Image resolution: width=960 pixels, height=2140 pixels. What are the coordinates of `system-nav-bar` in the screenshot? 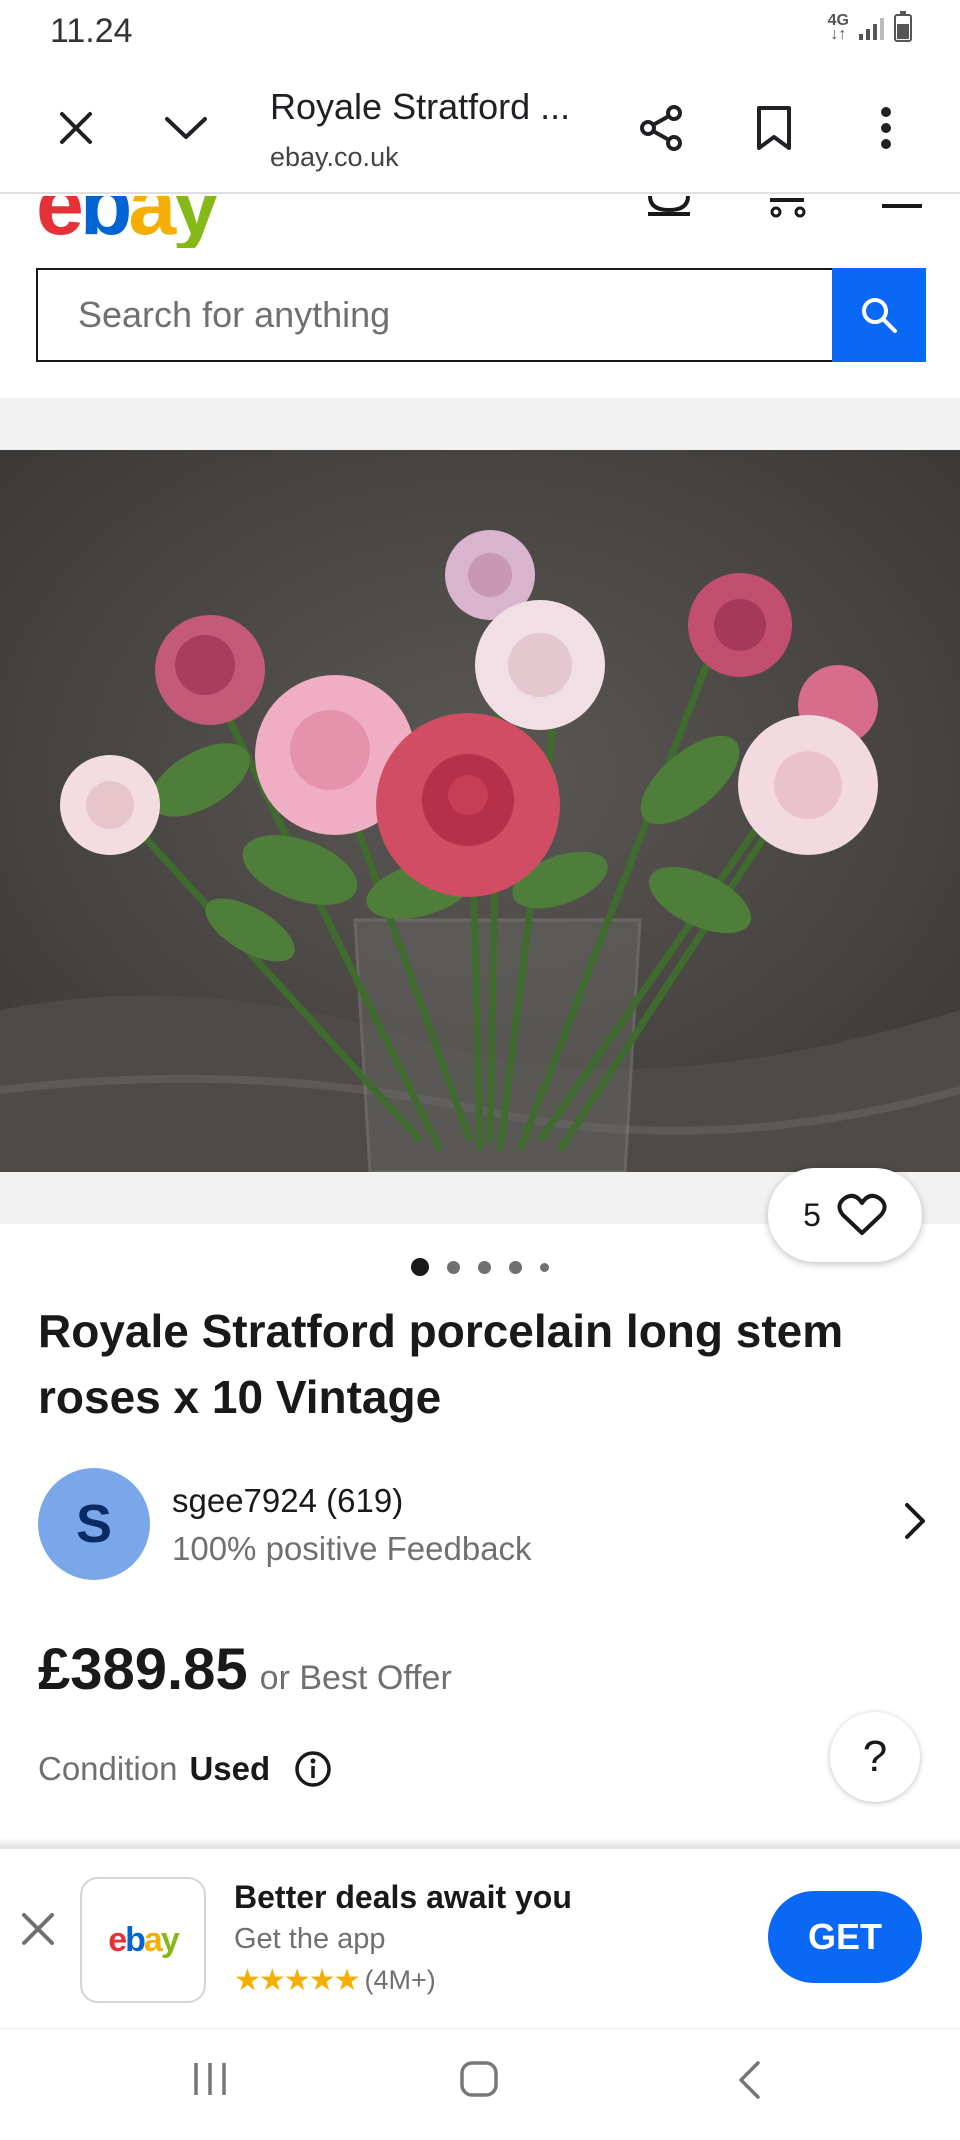 It's located at (480, 2084).